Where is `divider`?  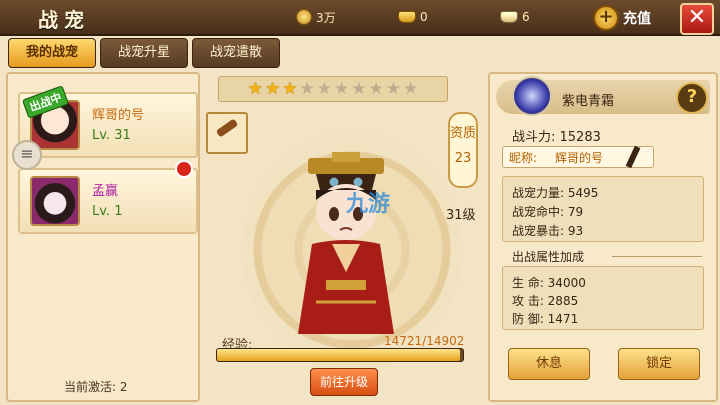
divider is located at coordinates (657, 256).